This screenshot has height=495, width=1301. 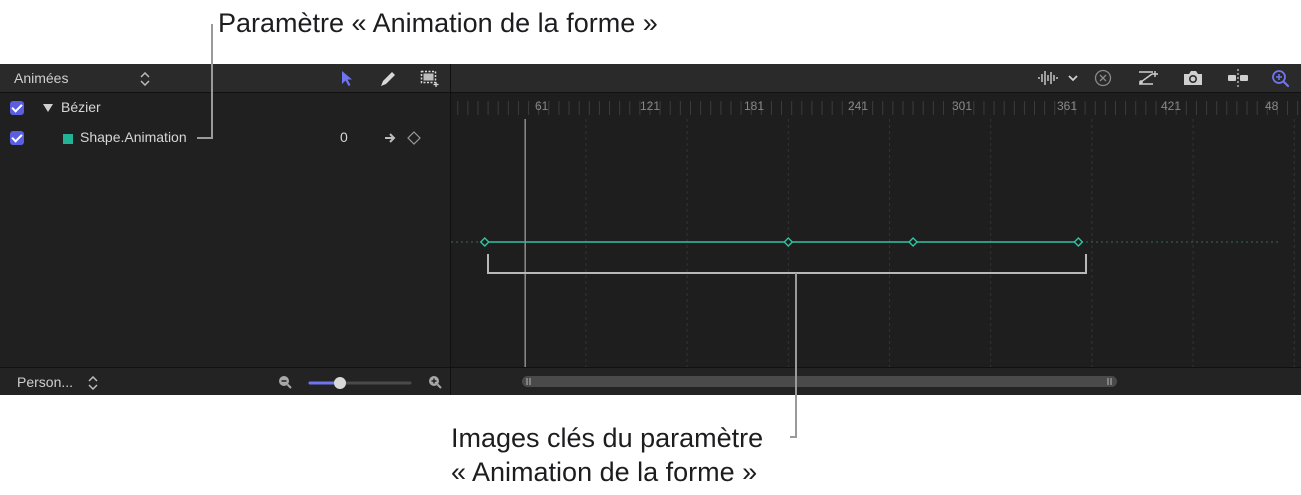 What do you see at coordinates (542, 106) in the screenshot?
I see `ruler-label: 61` at bounding box center [542, 106].